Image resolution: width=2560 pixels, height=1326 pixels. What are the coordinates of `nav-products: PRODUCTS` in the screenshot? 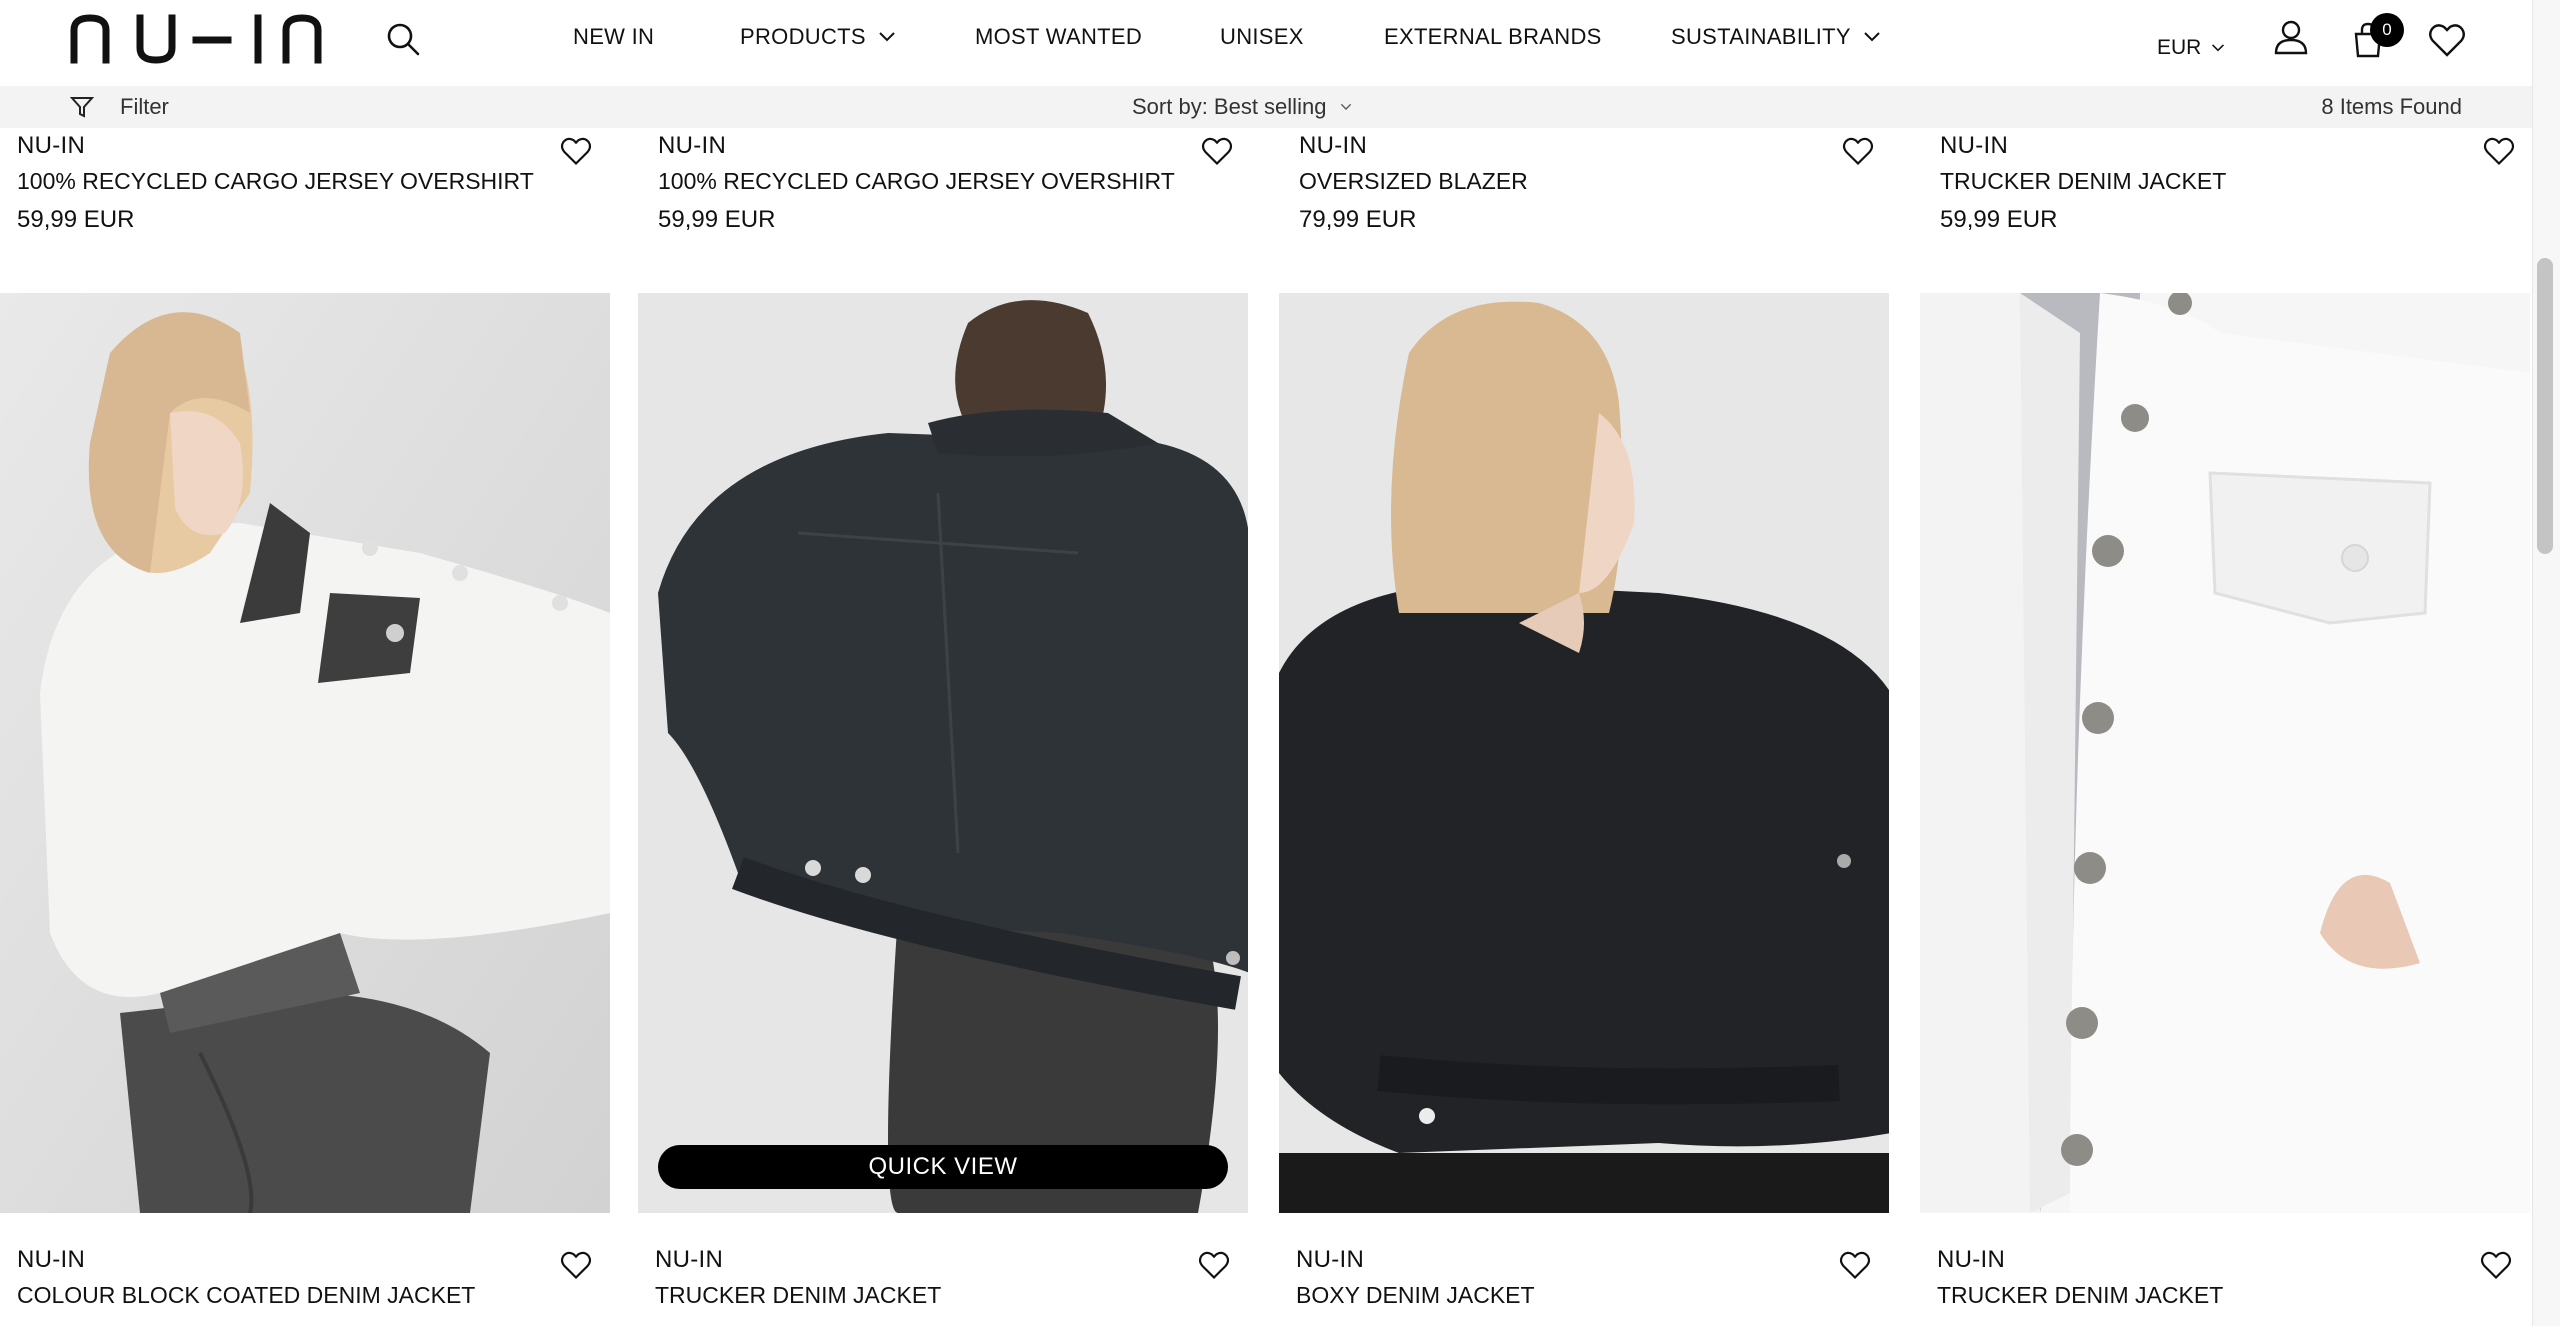 It's located at (818, 37).